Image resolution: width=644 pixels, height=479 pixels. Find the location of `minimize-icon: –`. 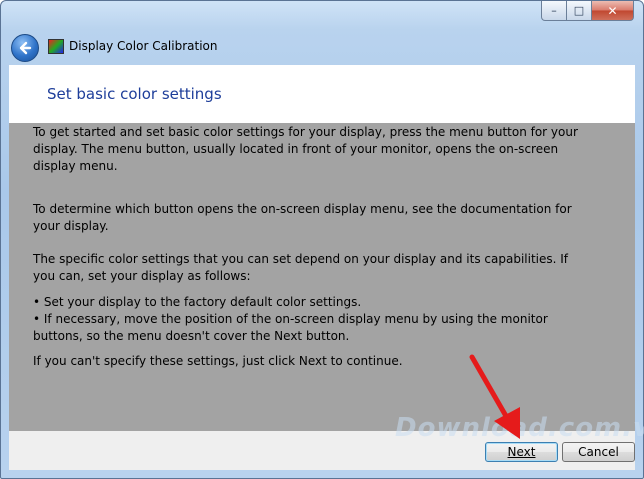

minimize-icon: – is located at coordinates (554, 10).